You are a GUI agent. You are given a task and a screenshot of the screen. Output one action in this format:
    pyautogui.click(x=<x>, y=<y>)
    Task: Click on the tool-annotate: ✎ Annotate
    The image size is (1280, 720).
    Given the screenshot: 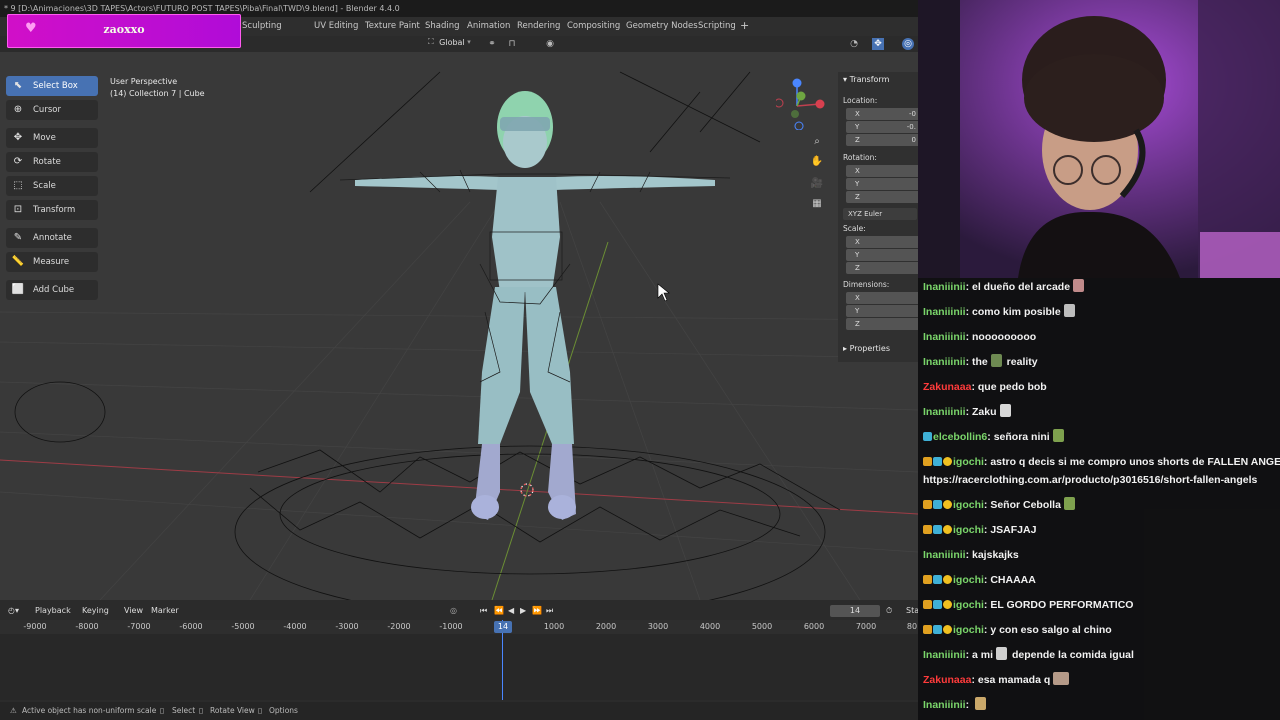 What is the action you would take?
    pyautogui.click(x=52, y=238)
    